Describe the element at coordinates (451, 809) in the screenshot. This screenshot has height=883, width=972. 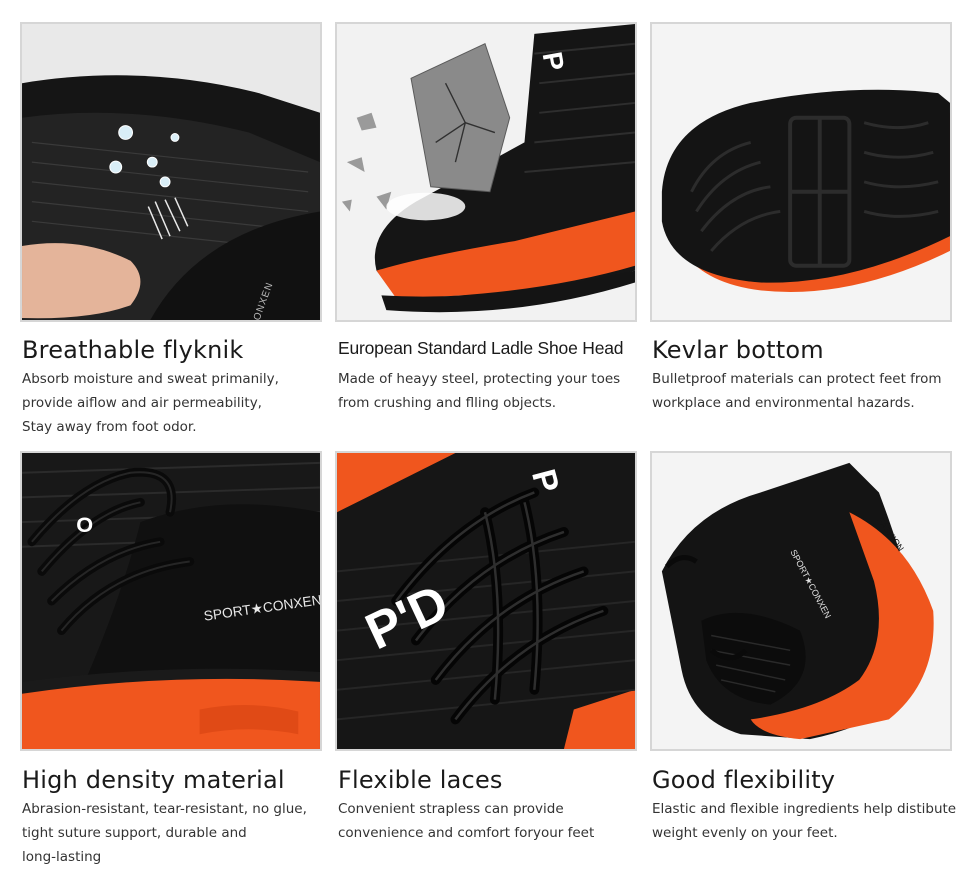
I see `desc-line: Convenient strapless can provide` at that location.